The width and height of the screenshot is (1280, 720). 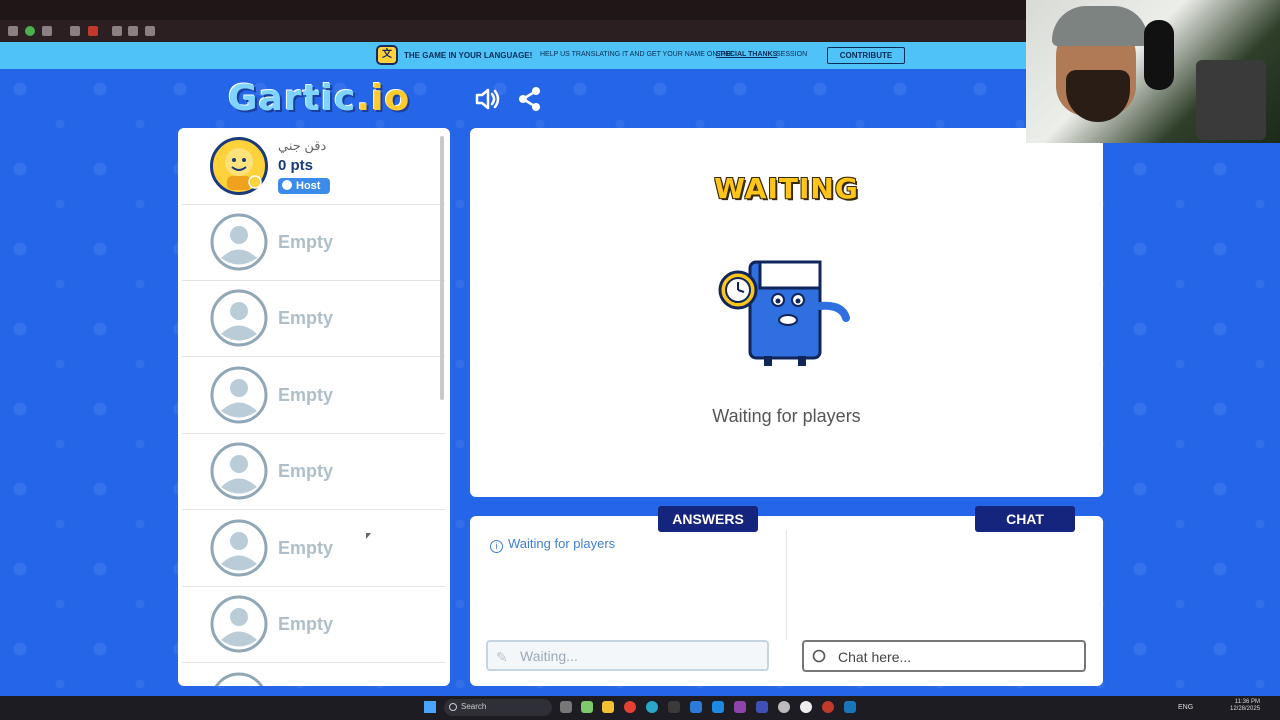 What do you see at coordinates (958, 657) in the screenshot?
I see `chat-input` at bounding box center [958, 657].